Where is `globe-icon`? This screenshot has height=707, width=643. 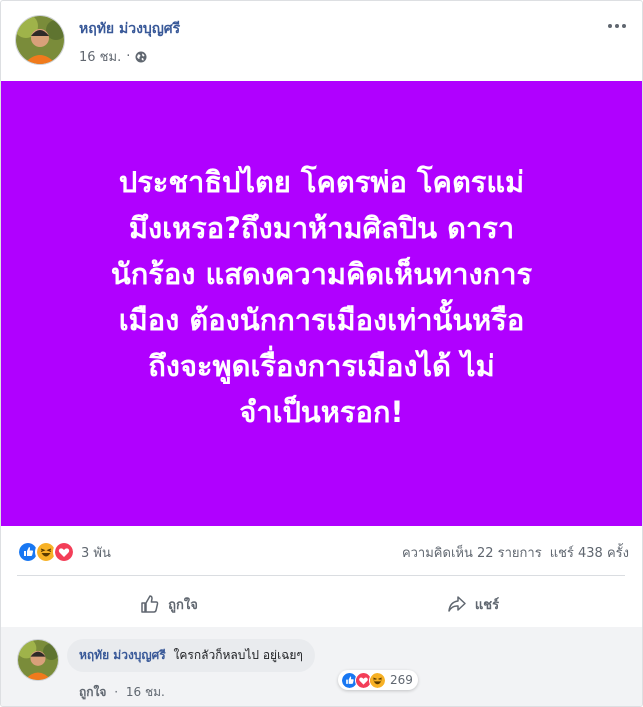
globe-icon is located at coordinates (141, 57).